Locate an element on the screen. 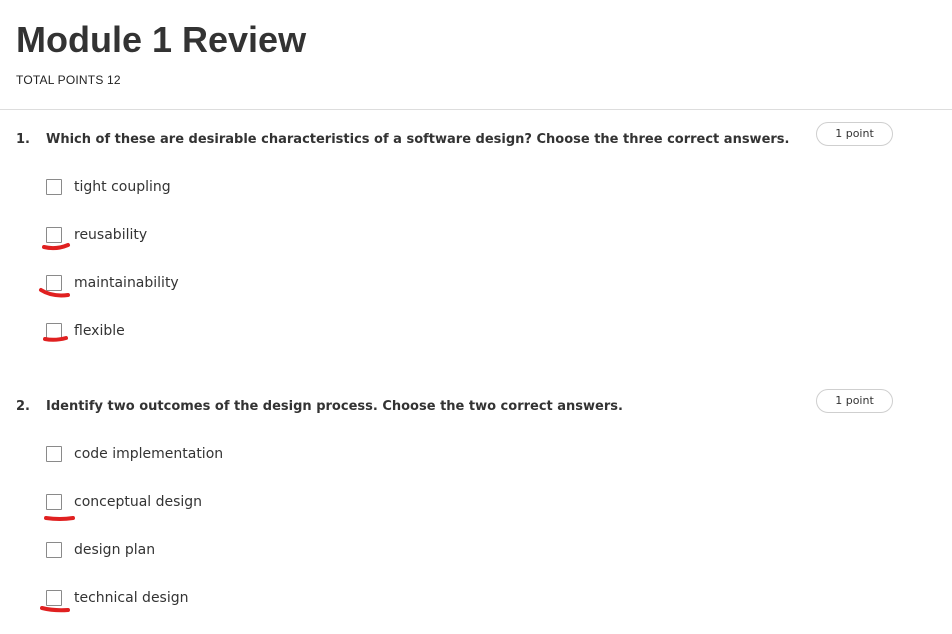 This screenshot has height=634, width=952. option-design-plan: design plan is located at coordinates (246, 551).